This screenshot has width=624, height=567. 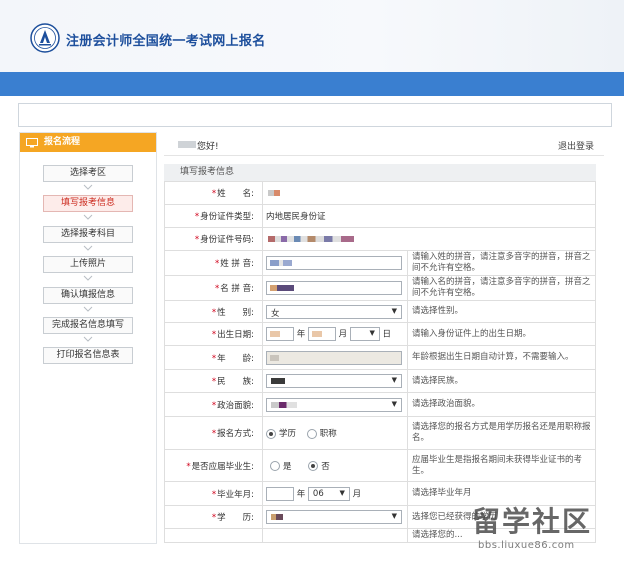 What do you see at coordinates (88, 173) in the screenshot?
I see `step-select-area: 选择考区` at bounding box center [88, 173].